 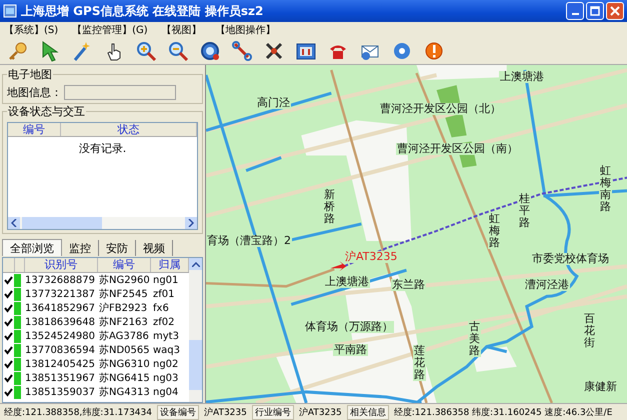 I want to click on table-cell-text: 13773221387, so click(x=60, y=294).